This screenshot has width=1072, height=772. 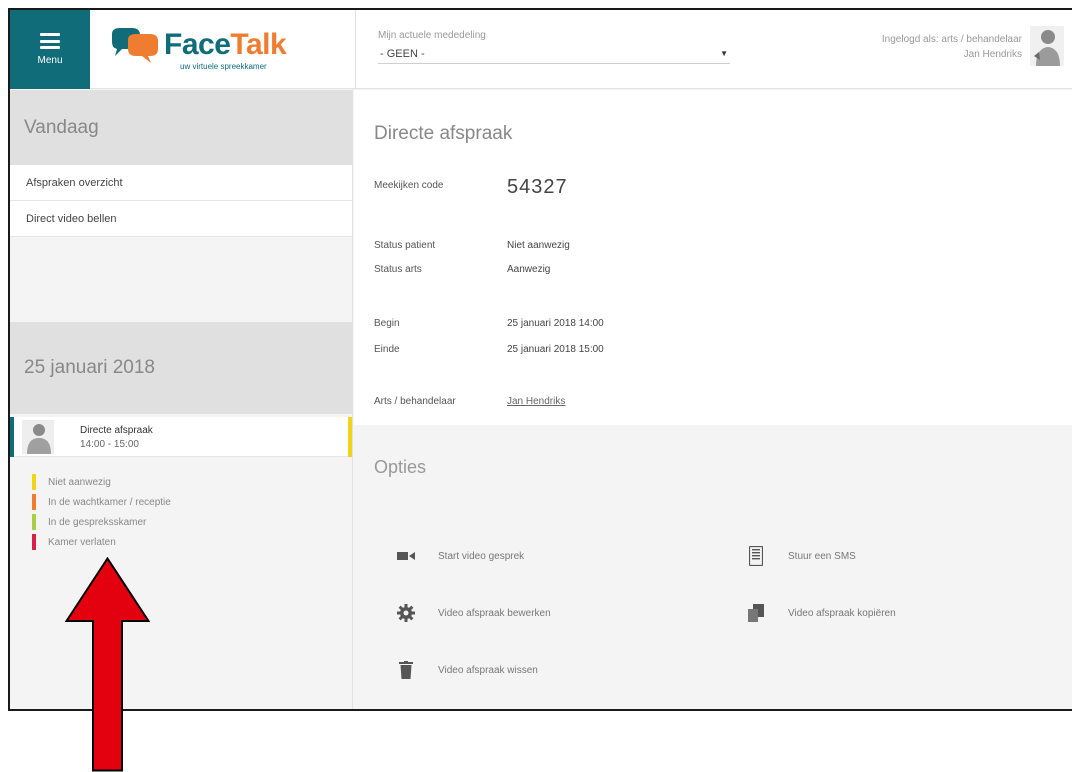 I want to click on legend-swatch-yellow, so click(x=34, y=482).